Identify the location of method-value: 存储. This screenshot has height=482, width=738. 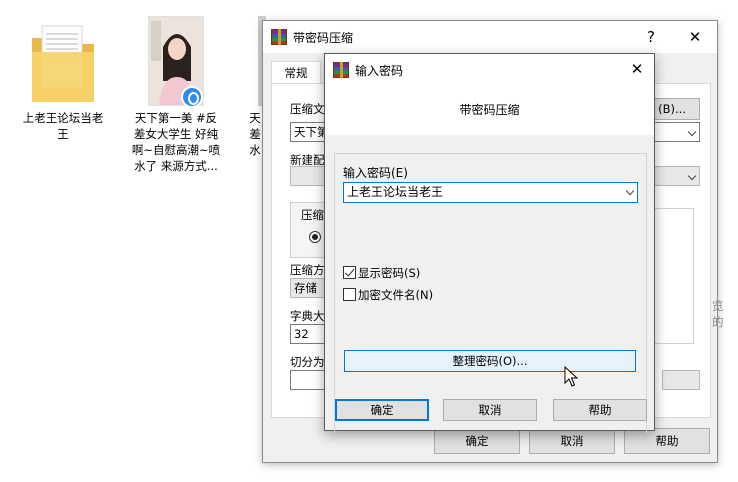
(305, 288).